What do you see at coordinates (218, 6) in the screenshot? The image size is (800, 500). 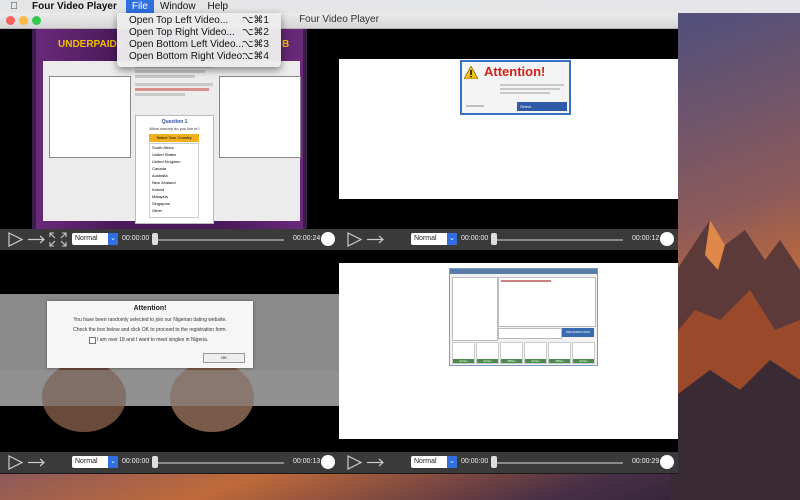 I see `menu-help: Help` at bounding box center [218, 6].